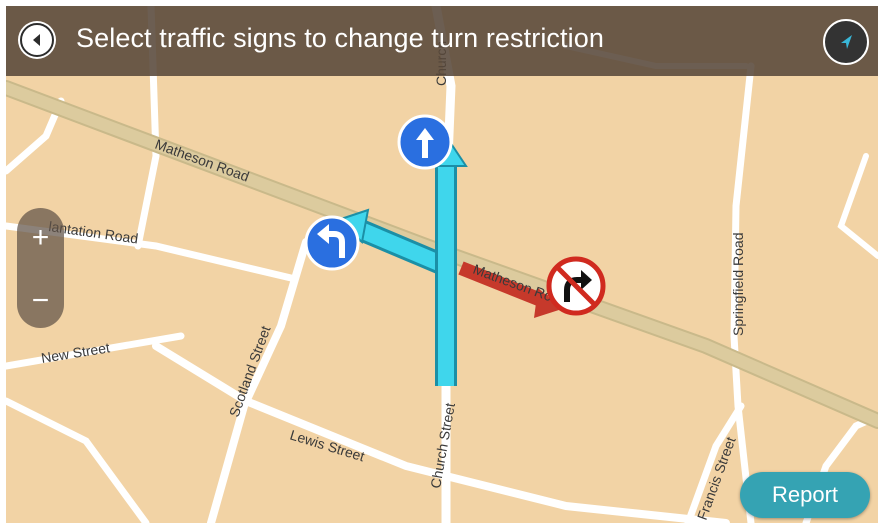 This screenshot has width=884, height=529. What do you see at coordinates (332, 243) in the screenshot?
I see `left-turn-sign-icon` at bounding box center [332, 243].